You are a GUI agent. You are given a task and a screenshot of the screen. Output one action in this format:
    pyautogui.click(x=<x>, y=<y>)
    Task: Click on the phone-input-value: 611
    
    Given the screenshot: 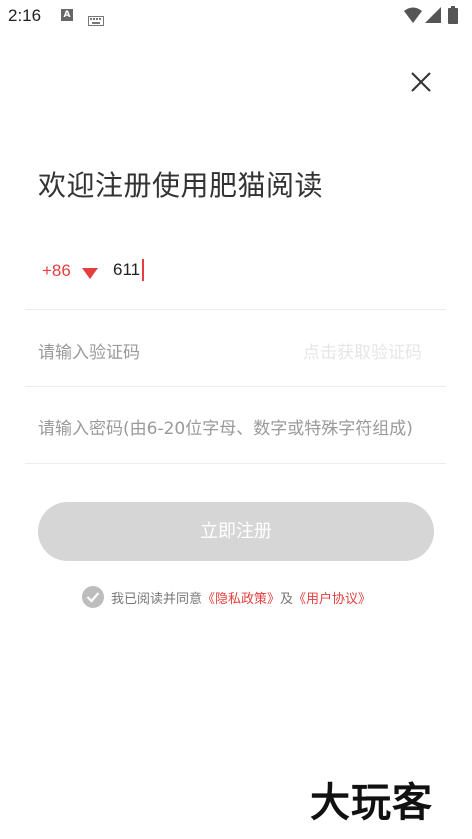 What is the action you would take?
    pyautogui.click(x=127, y=269)
    